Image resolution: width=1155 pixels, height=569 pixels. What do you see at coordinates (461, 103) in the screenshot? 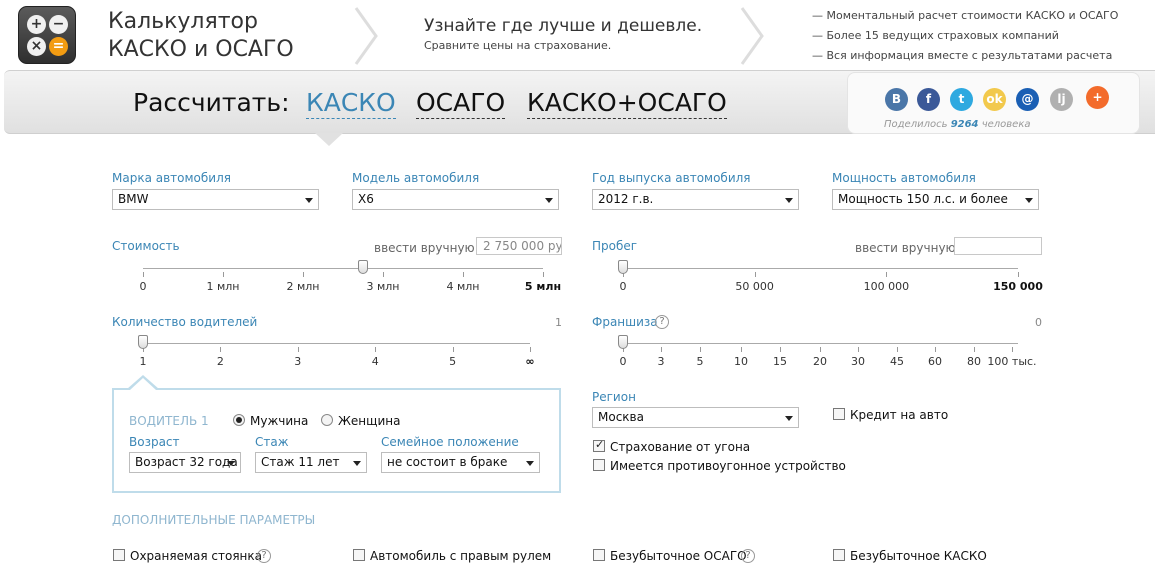
I see `tab-osago: ОСАГО` at bounding box center [461, 103].